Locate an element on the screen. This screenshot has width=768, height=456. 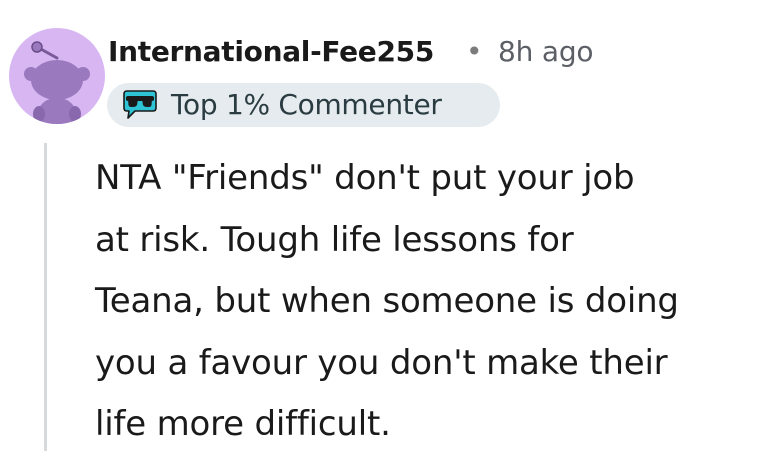
thread-collapse-line is located at coordinates (45, 297).